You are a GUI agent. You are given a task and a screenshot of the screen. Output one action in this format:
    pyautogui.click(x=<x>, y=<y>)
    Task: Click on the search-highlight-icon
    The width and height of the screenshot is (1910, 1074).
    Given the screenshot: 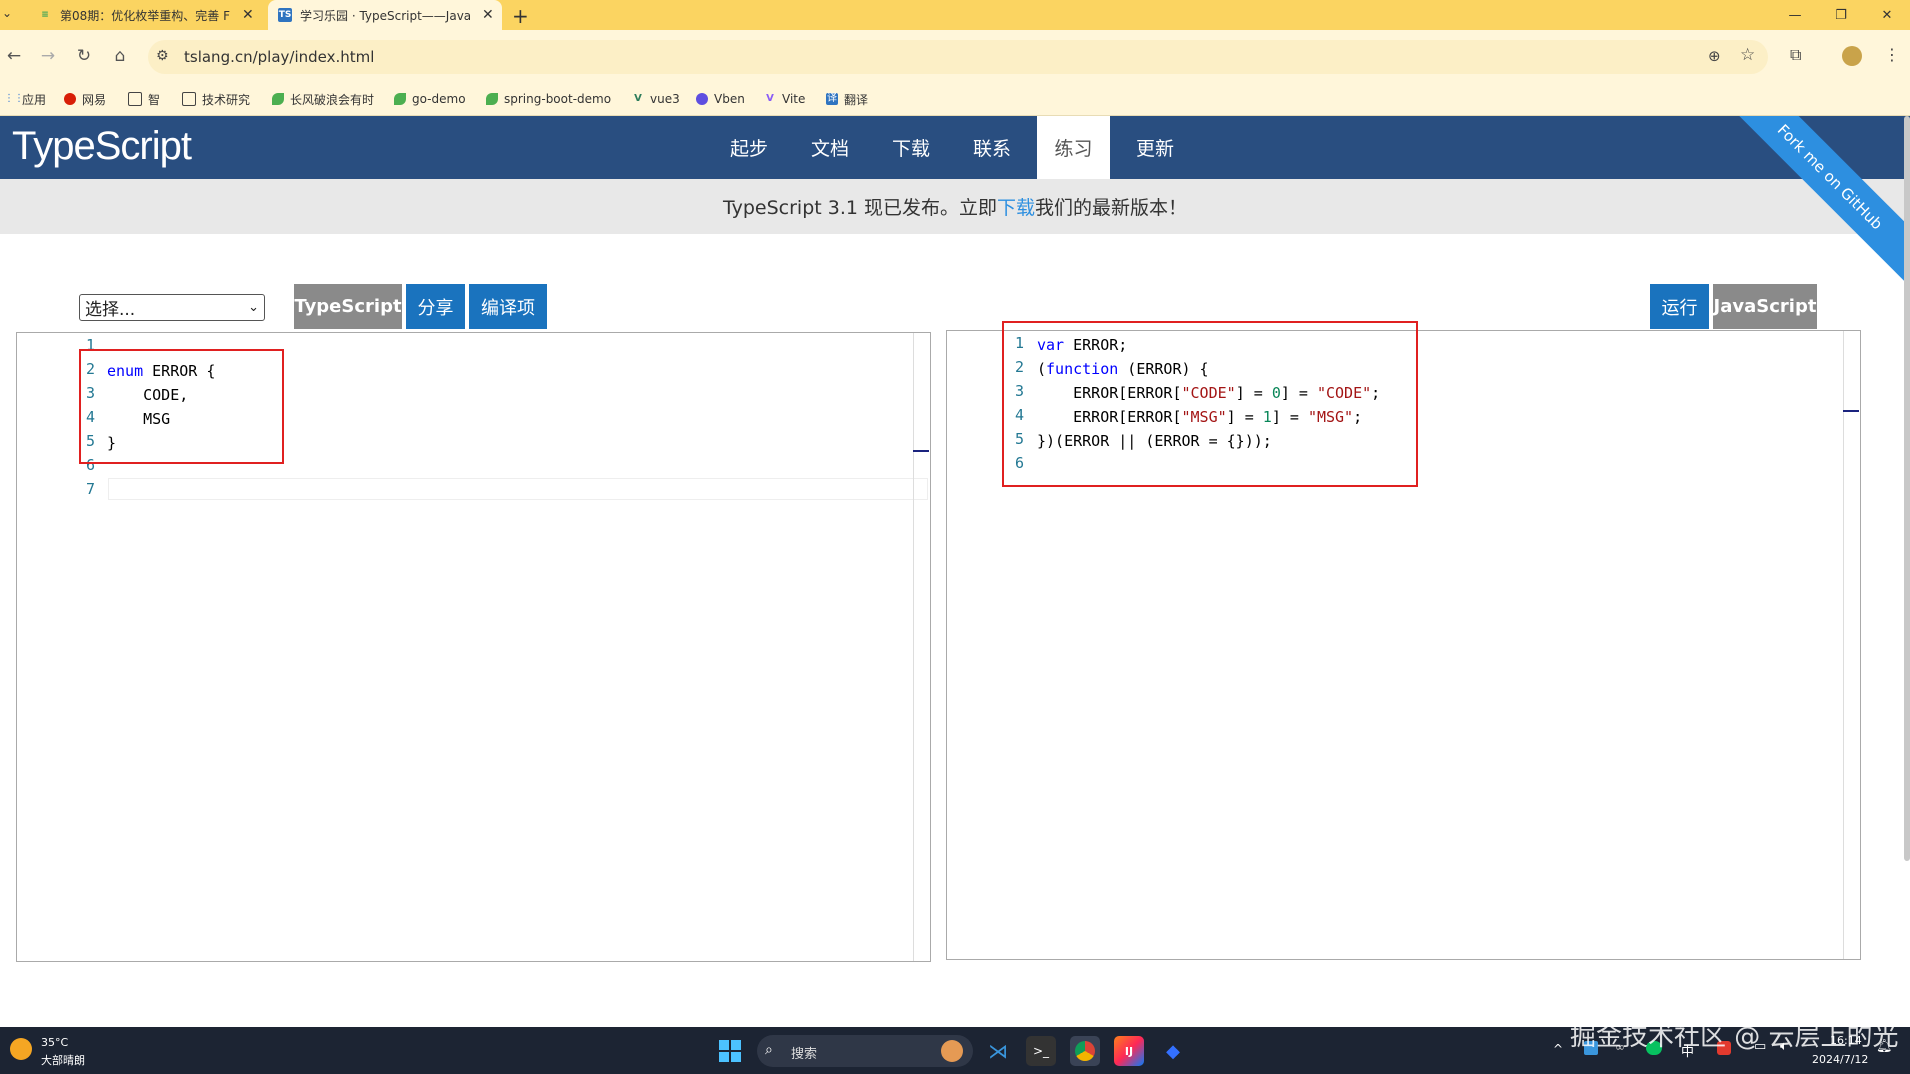 What is the action you would take?
    pyautogui.click(x=952, y=1051)
    